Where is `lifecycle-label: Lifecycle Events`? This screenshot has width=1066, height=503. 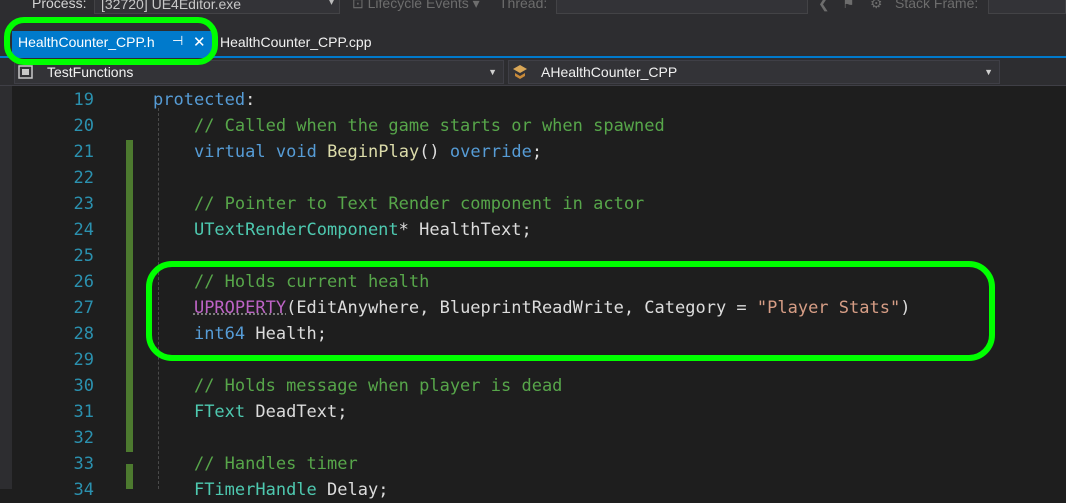 lifecycle-label: Lifecycle Events is located at coordinates (418, 5).